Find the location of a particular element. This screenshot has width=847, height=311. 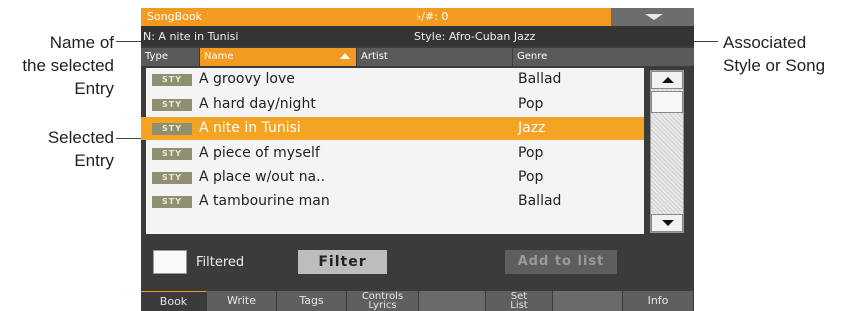

add-to-list-button: Add to list is located at coordinates (561, 262).